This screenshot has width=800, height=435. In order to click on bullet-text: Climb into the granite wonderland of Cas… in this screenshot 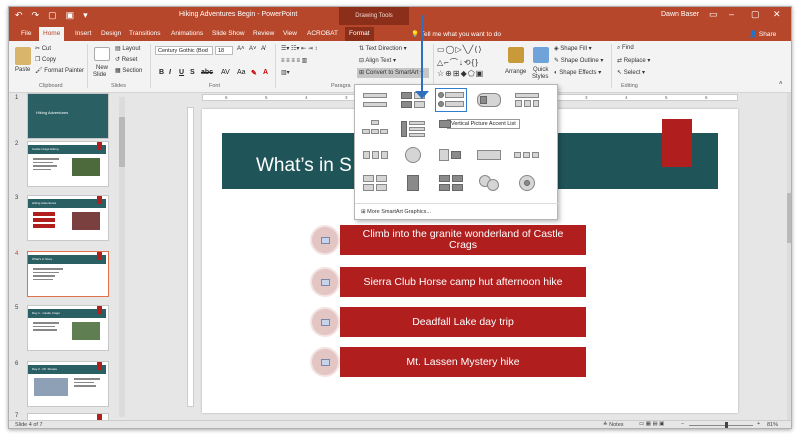, I will do `click(463, 240)`.